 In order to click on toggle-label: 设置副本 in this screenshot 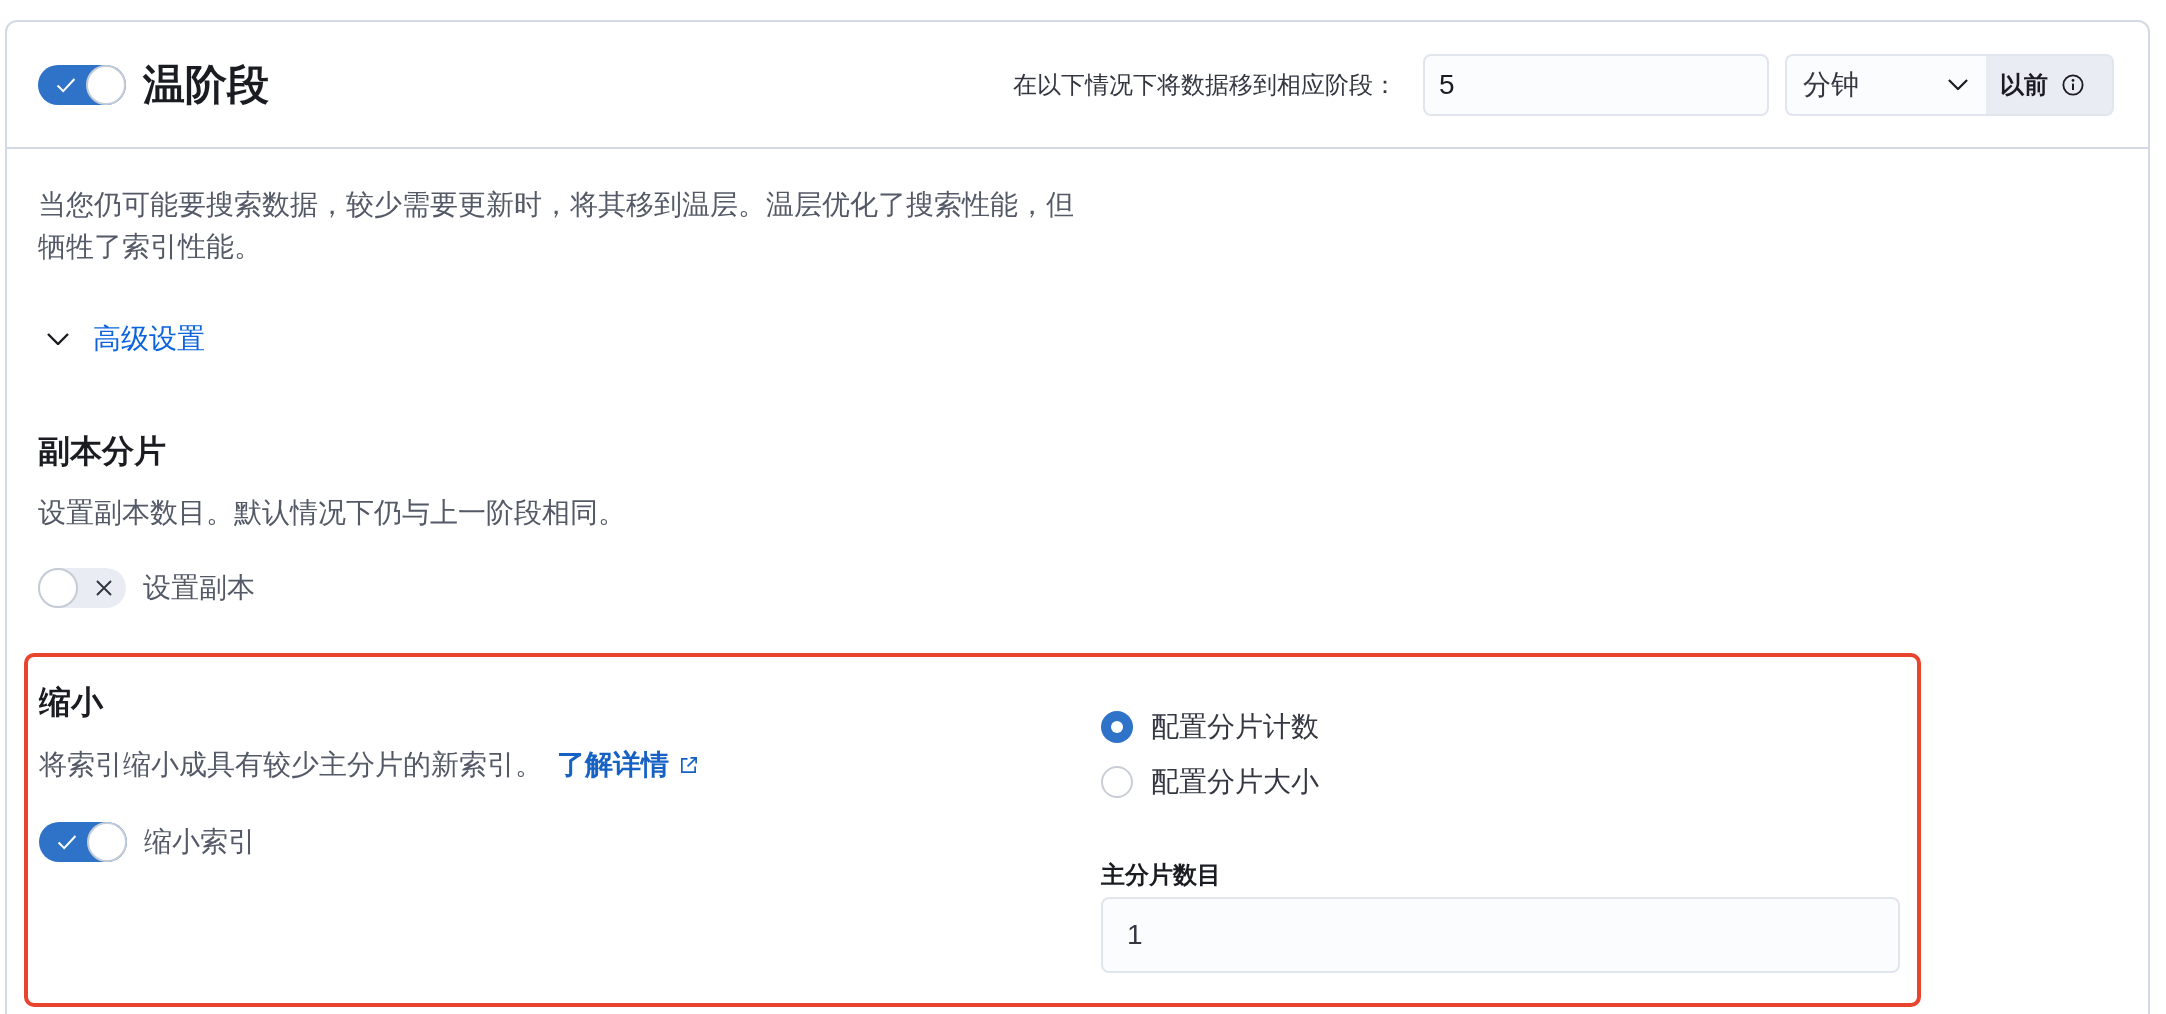, I will do `click(199, 588)`.